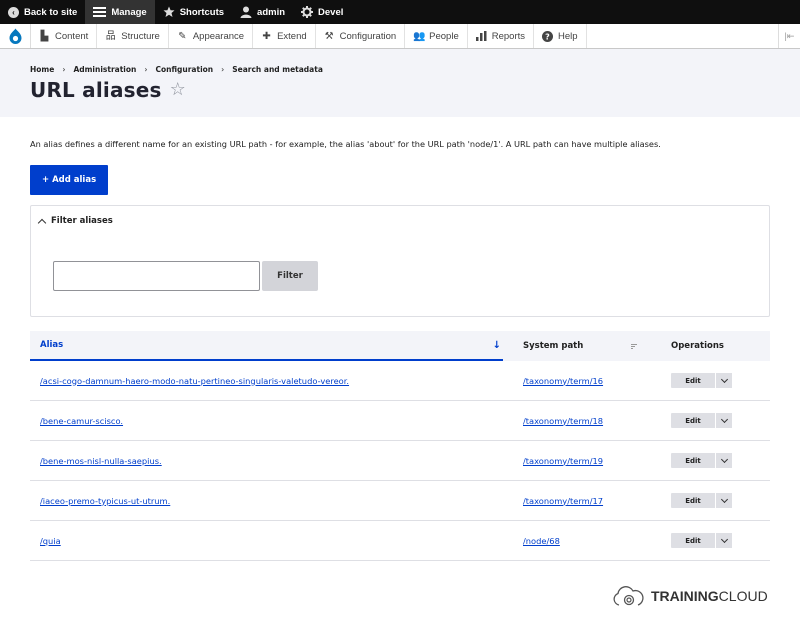 This screenshot has height=640, width=800. I want to click on tray-item-reports: Reports, so click(501, 36).